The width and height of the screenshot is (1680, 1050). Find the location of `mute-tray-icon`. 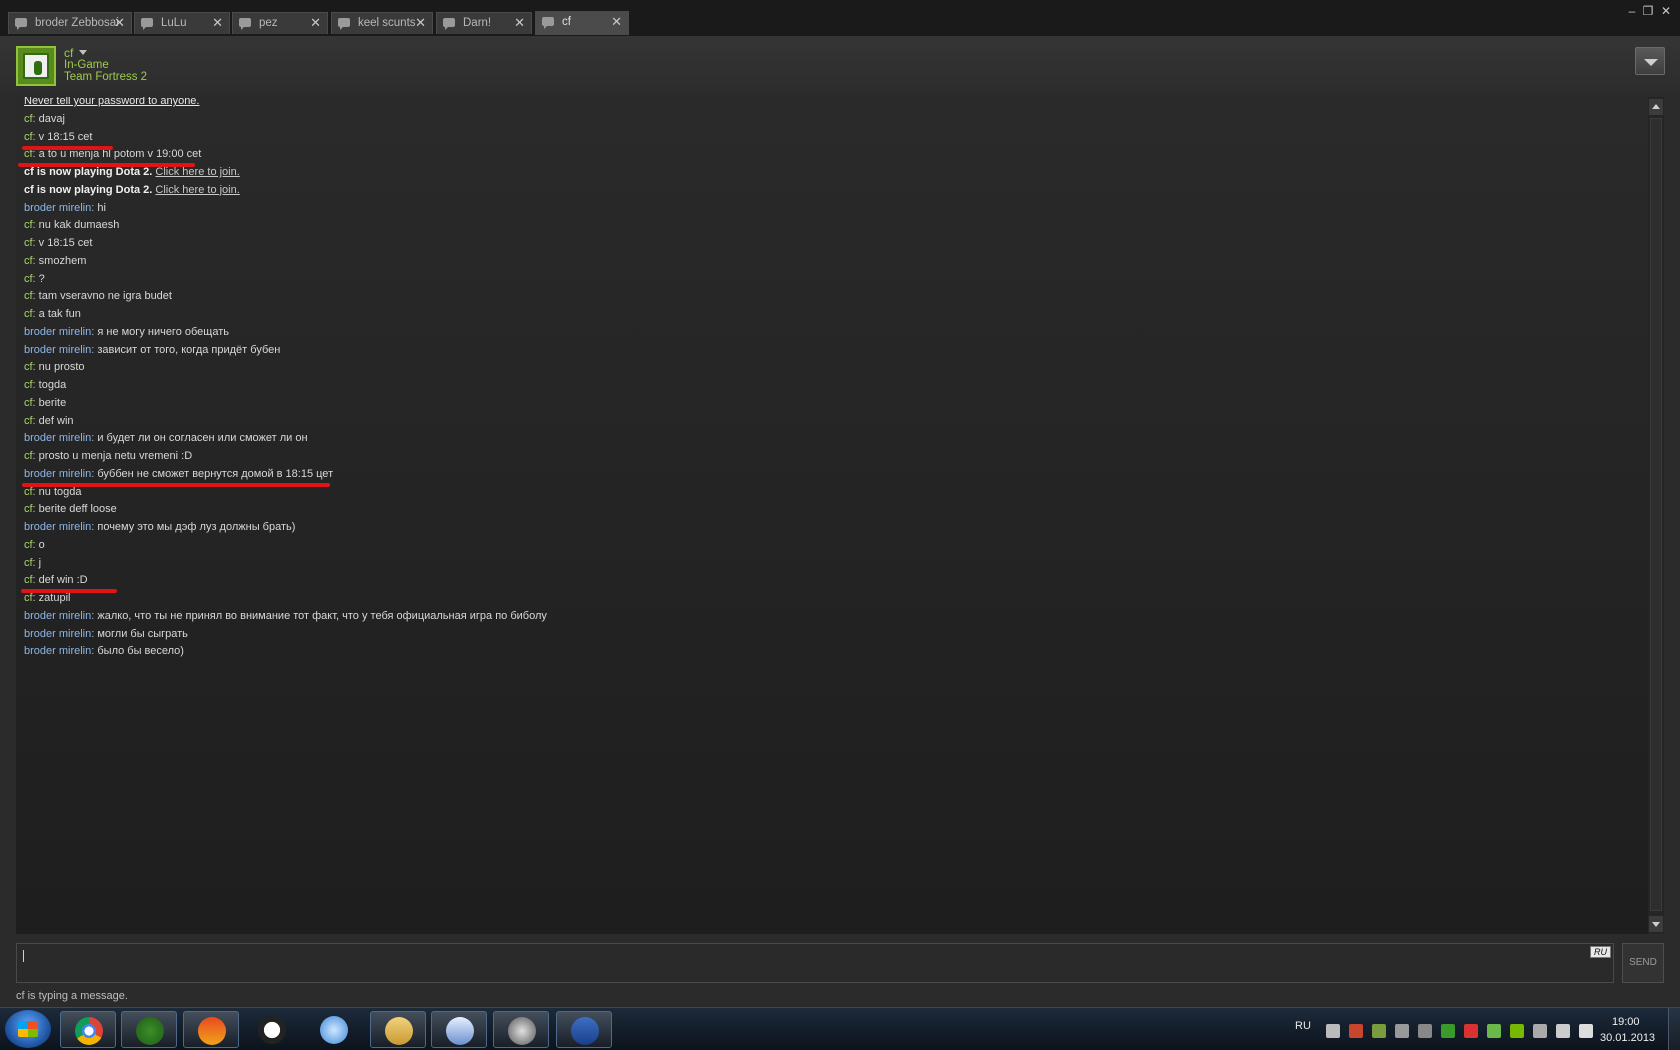

mute-tray-icon is located at coordinates (1471, 1031).